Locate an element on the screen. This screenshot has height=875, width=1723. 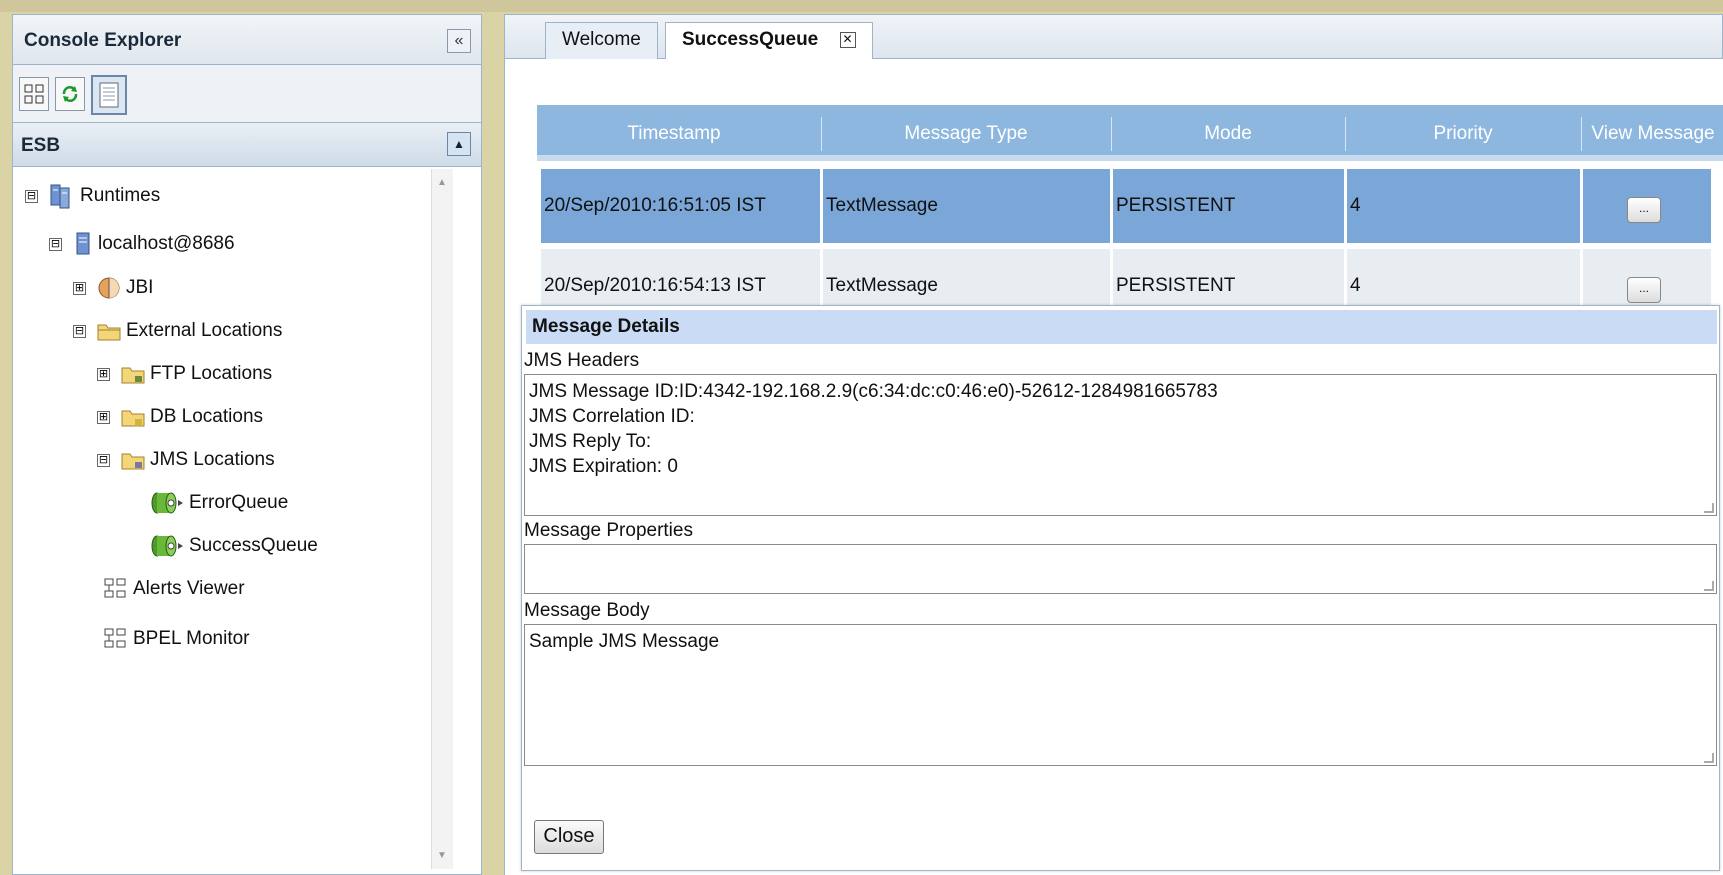
refresh-icon is located at coordinates (70, 94).